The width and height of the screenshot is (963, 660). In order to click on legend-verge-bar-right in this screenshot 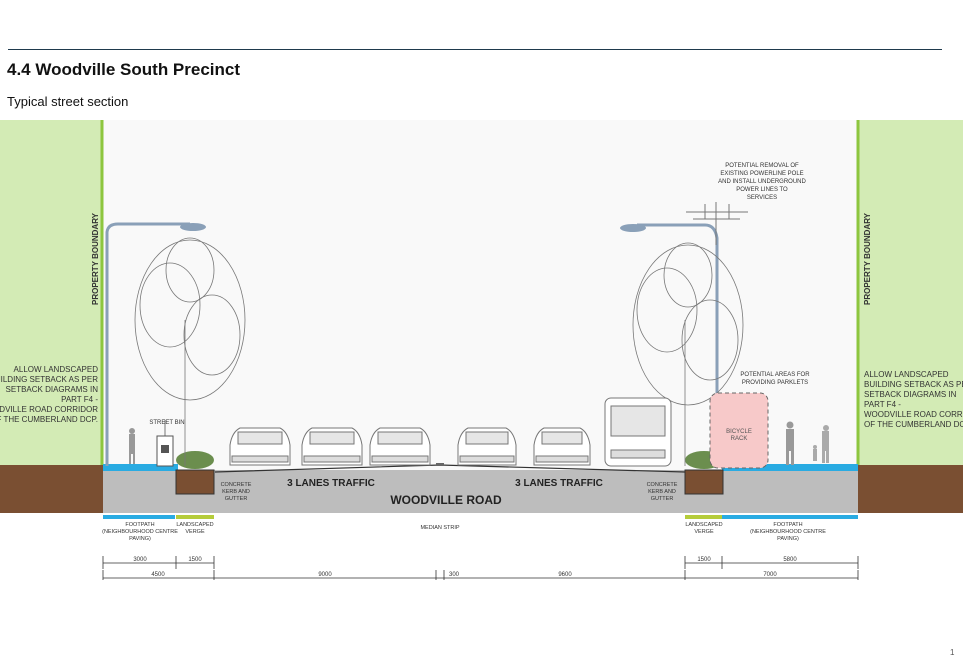, I will do `click(703, 517)`.